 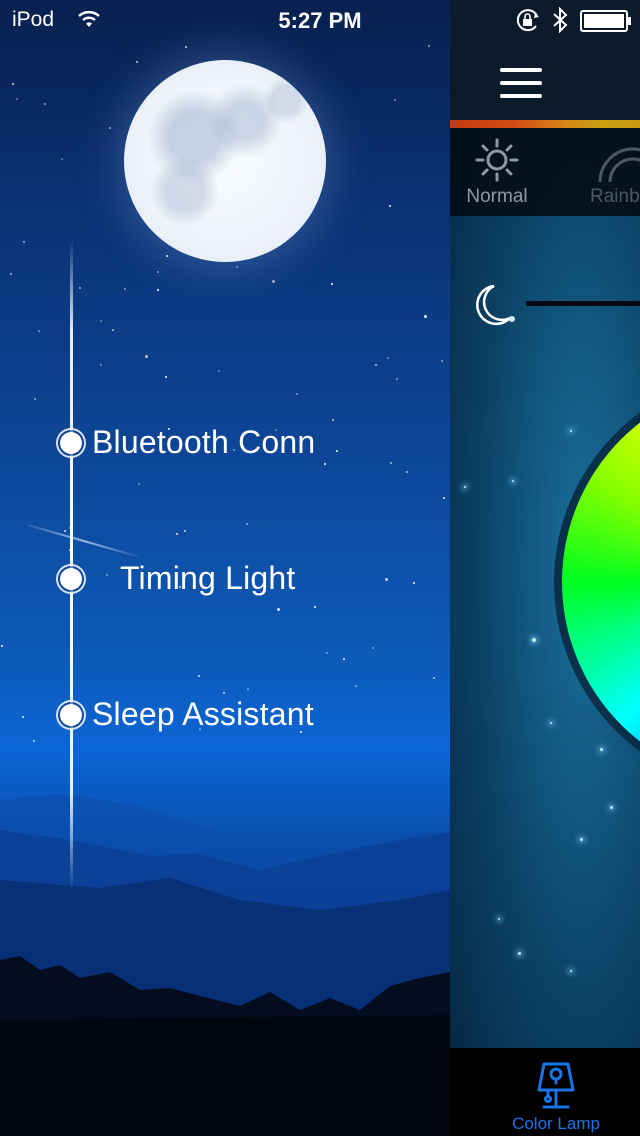 What do you see at coordinates (208, 578) in the screenshot?
I see `menu-item-label: Timing Light` at bounding box center [208, 578].